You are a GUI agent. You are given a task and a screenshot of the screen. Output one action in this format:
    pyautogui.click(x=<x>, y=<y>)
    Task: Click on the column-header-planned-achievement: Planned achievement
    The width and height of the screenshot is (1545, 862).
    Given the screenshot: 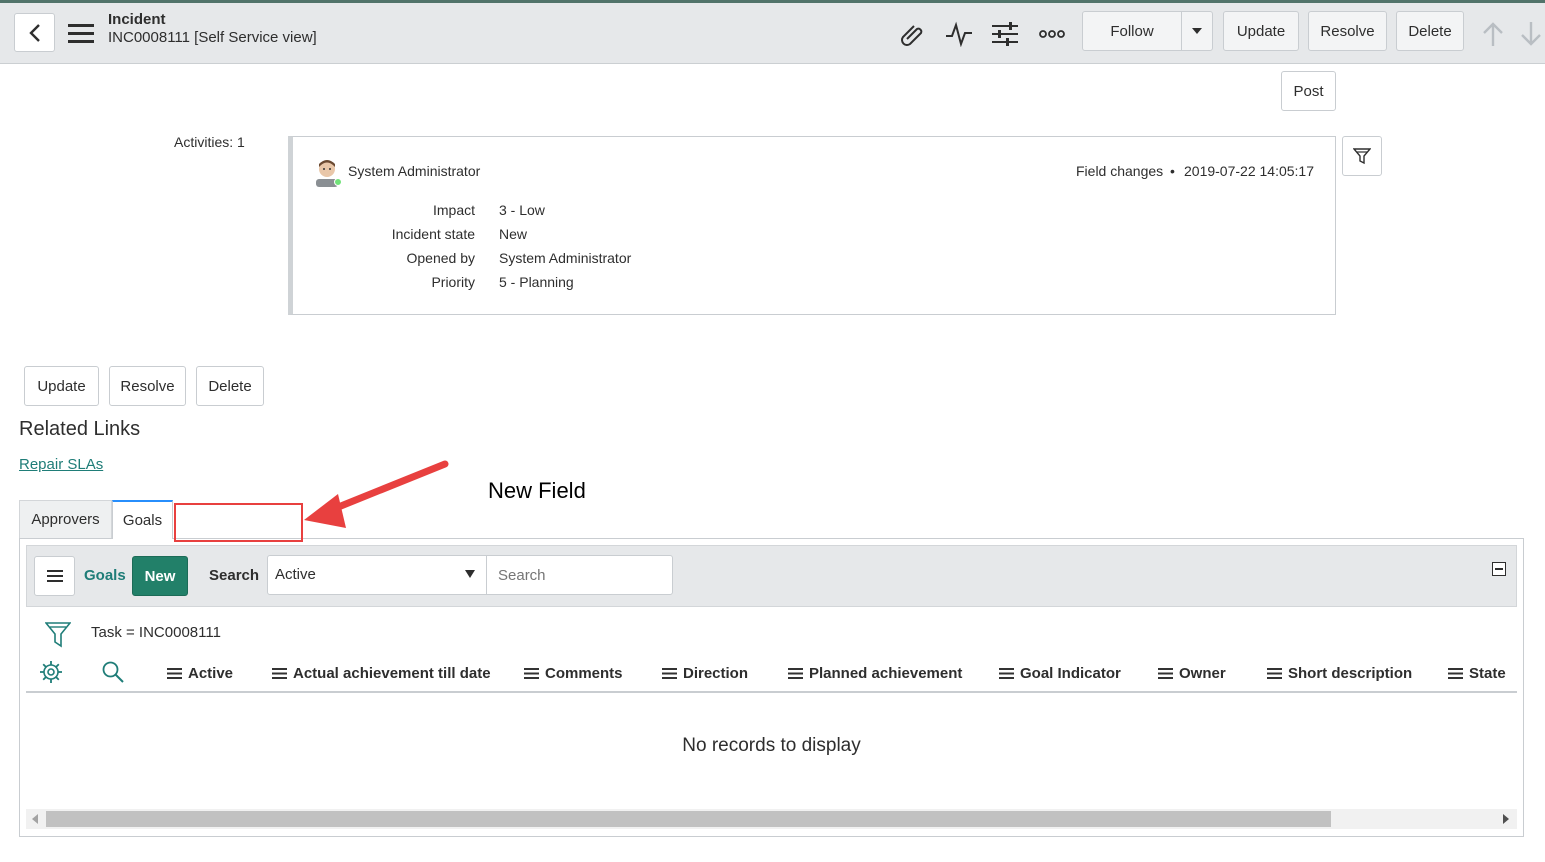 What is the action you would take?
    pyautogui.click(x=875, y=673)
    